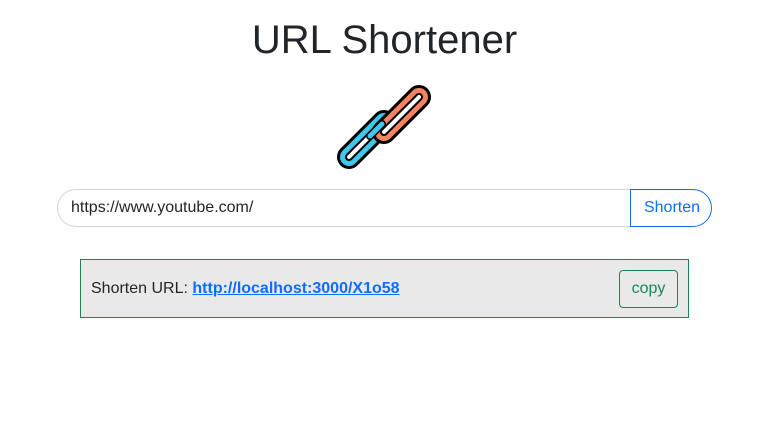 The image size is (761, 424). Describe the element at coordinates (671, 208) in the screenshot. I see `shorten-button: Shorten` at that location.